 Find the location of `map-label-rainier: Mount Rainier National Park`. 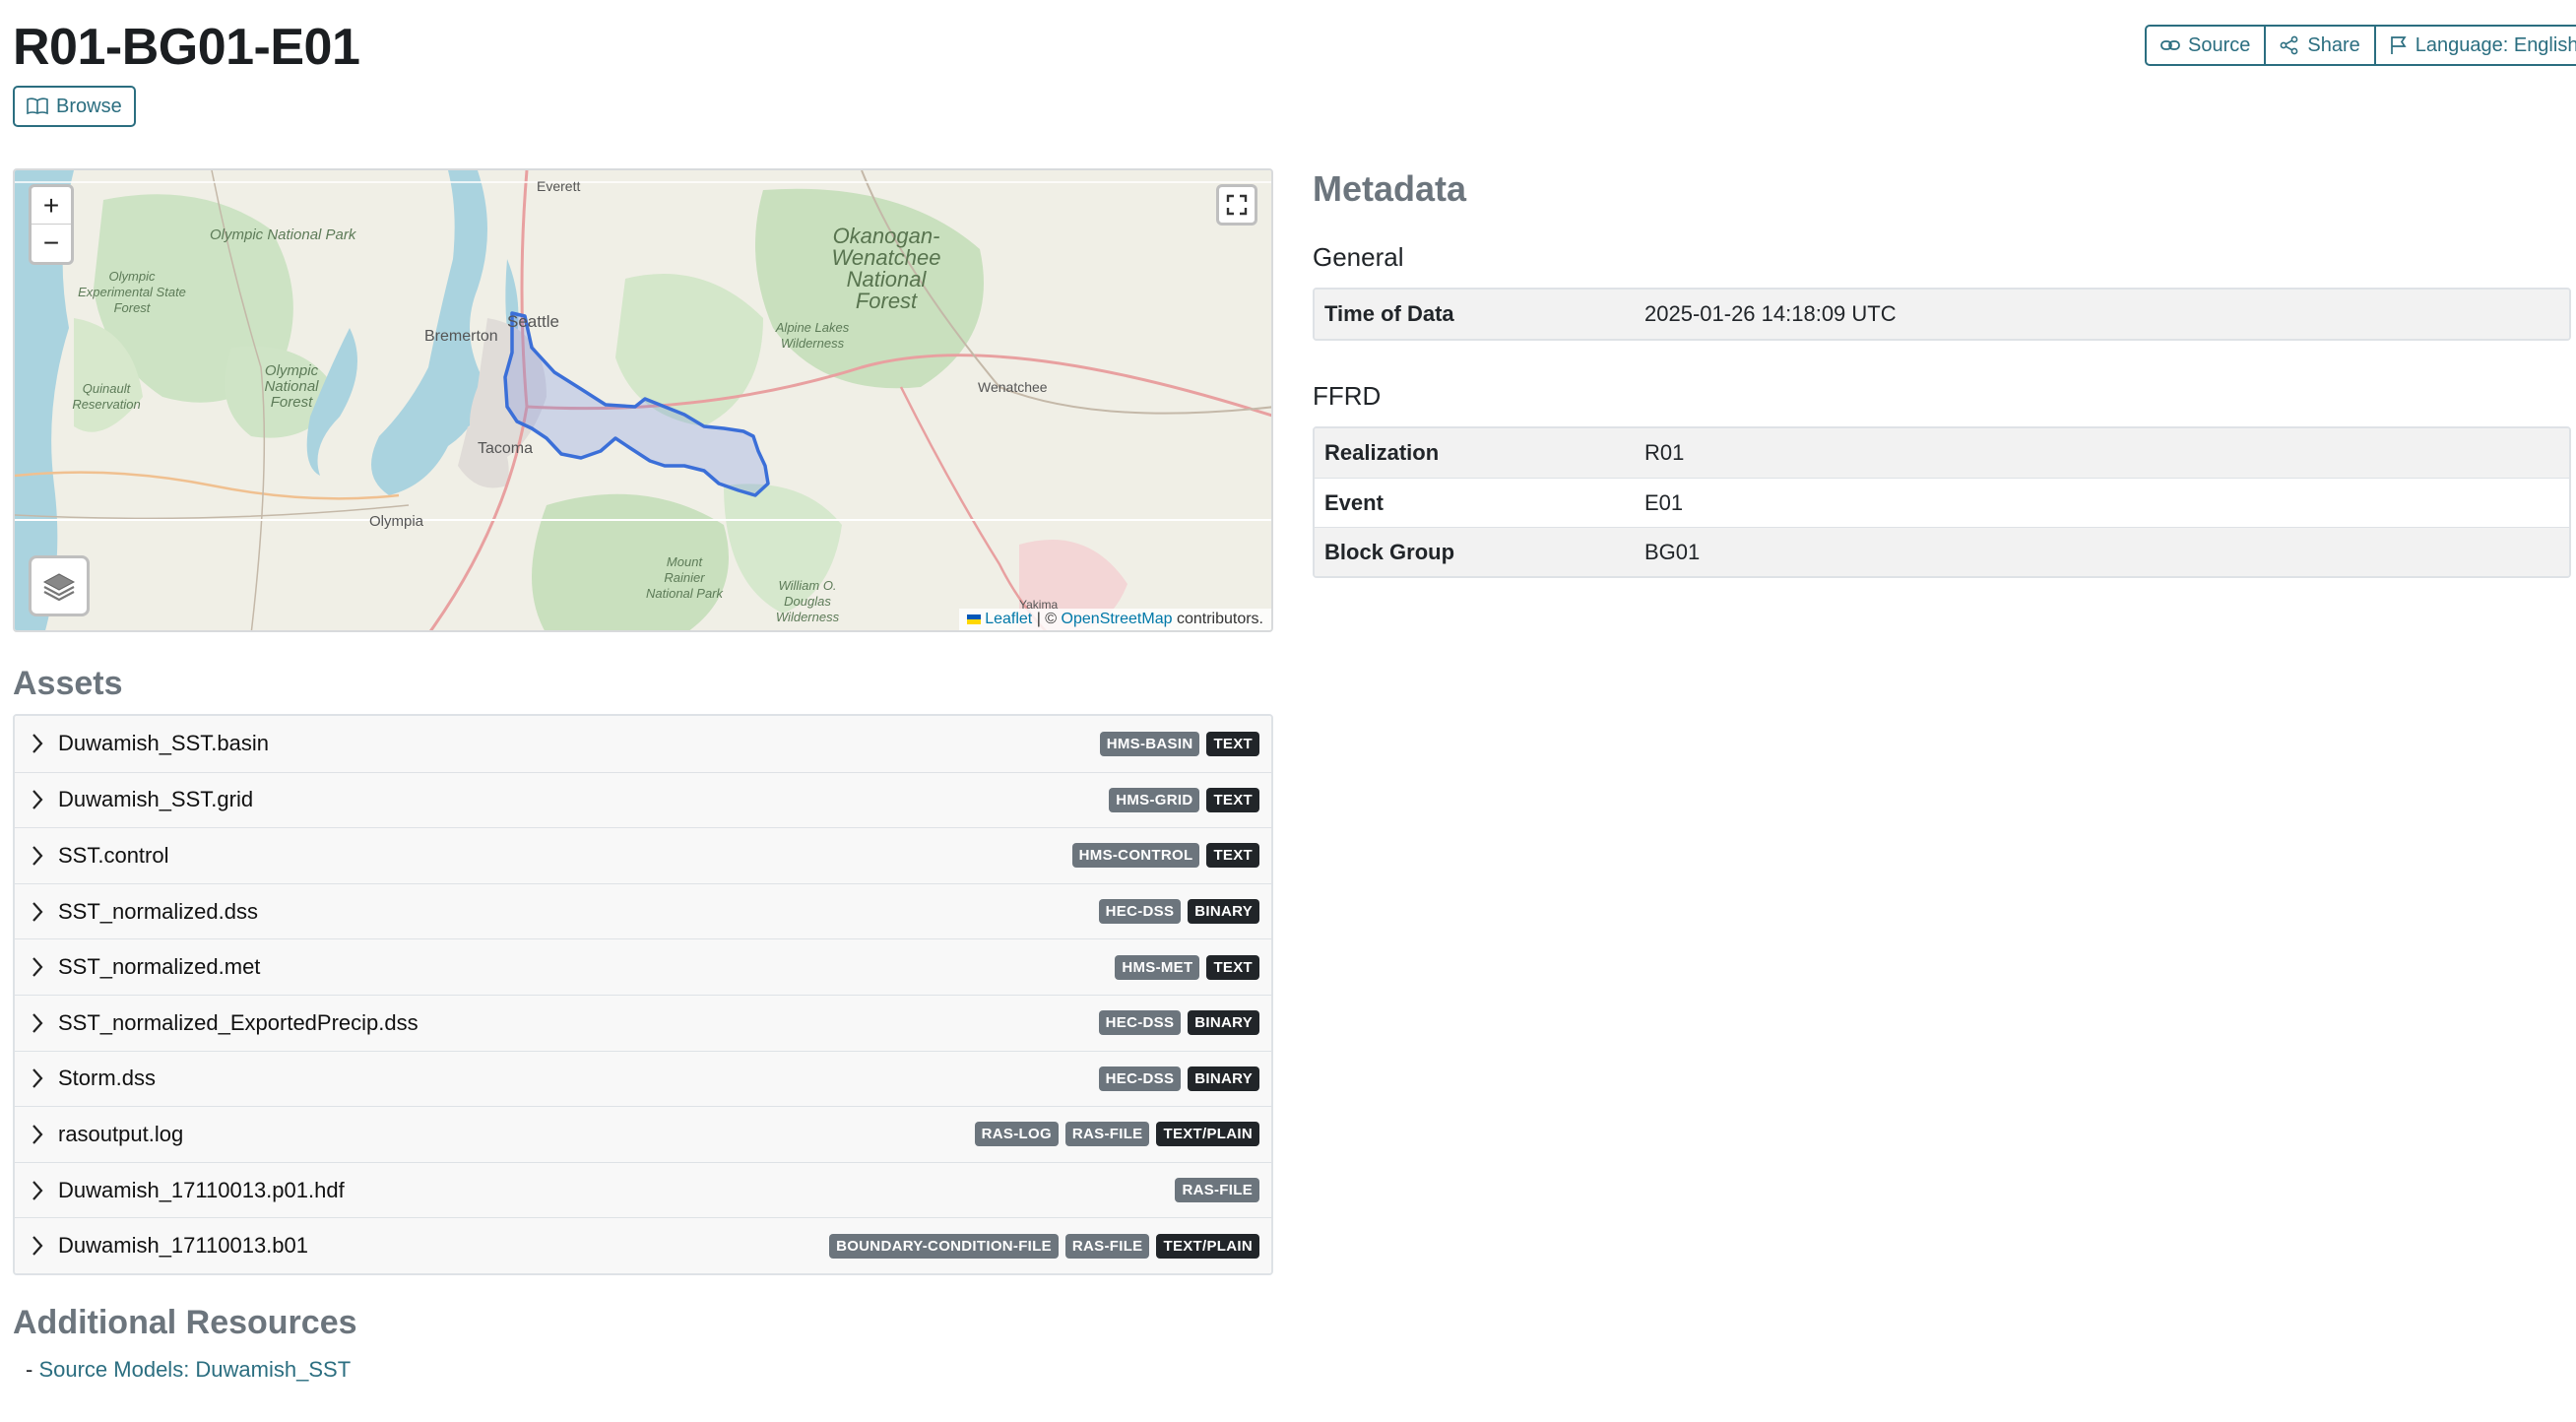

map-label-rainier: Mount Rainier National Park is located at coordinates (684, 577).